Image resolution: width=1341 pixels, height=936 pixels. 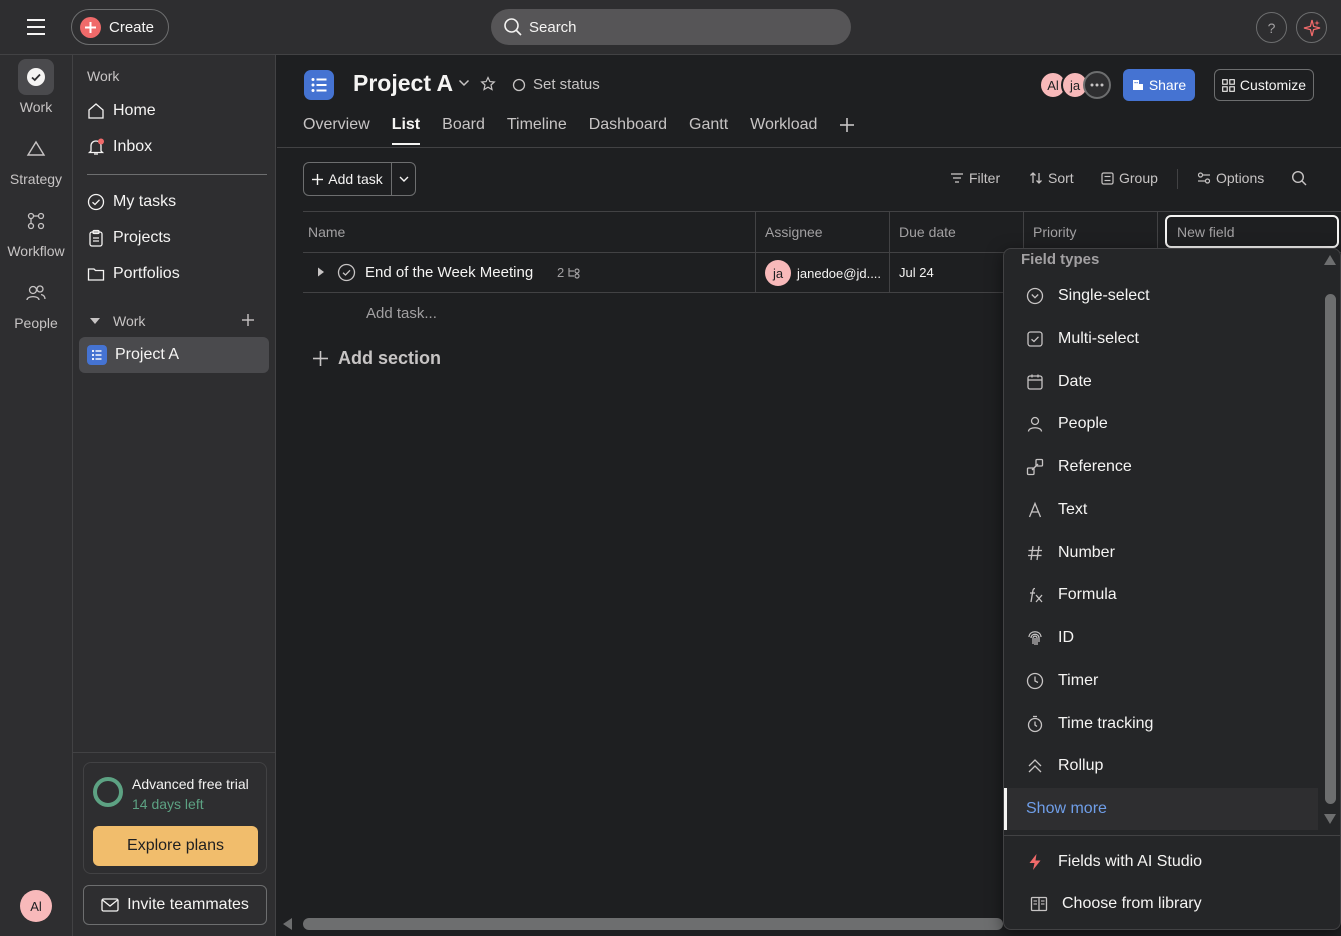 I want to click on subtask-count: 2, so click(x=569, y=272).